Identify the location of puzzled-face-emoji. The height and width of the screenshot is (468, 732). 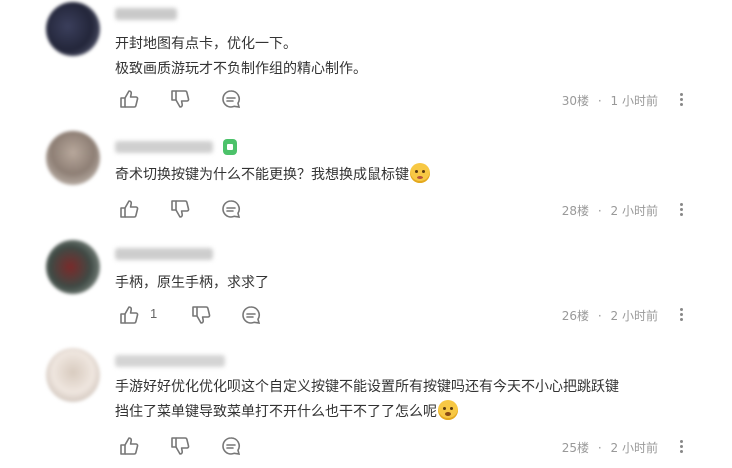
(448, 410).